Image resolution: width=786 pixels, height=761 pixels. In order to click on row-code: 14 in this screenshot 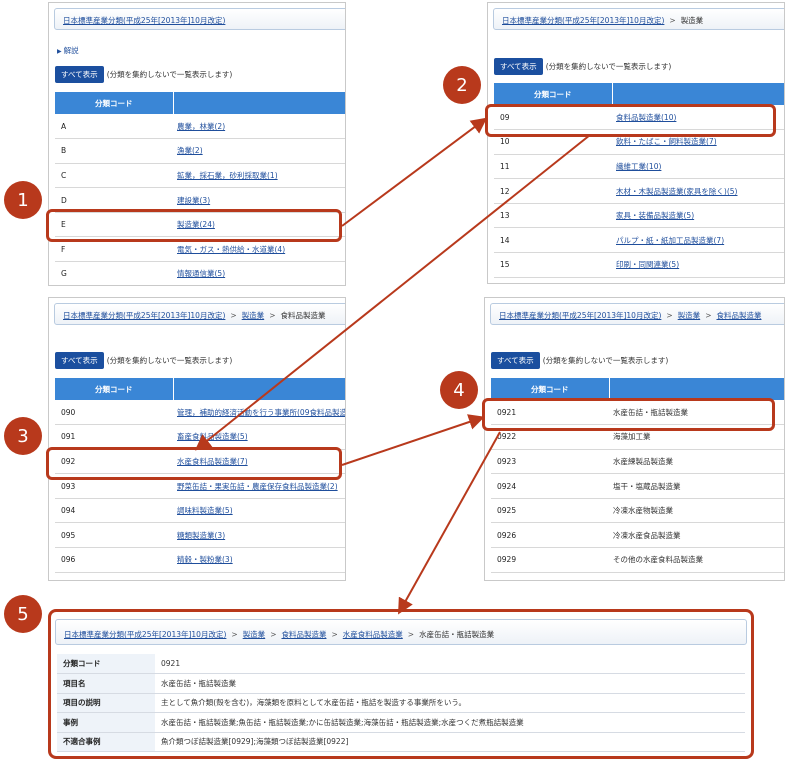, I will do `click(553, 240)`.